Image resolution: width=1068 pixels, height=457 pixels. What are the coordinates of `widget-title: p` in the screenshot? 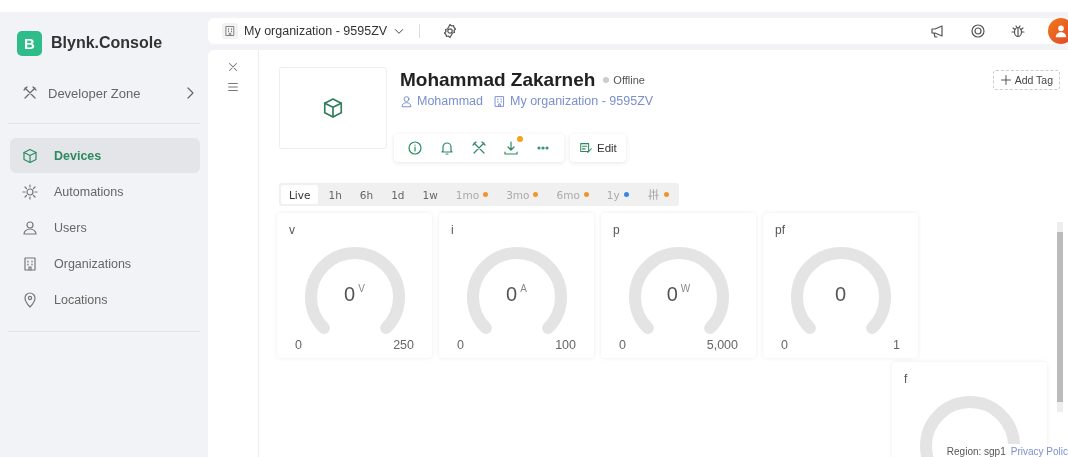 It's located at (617, 230).